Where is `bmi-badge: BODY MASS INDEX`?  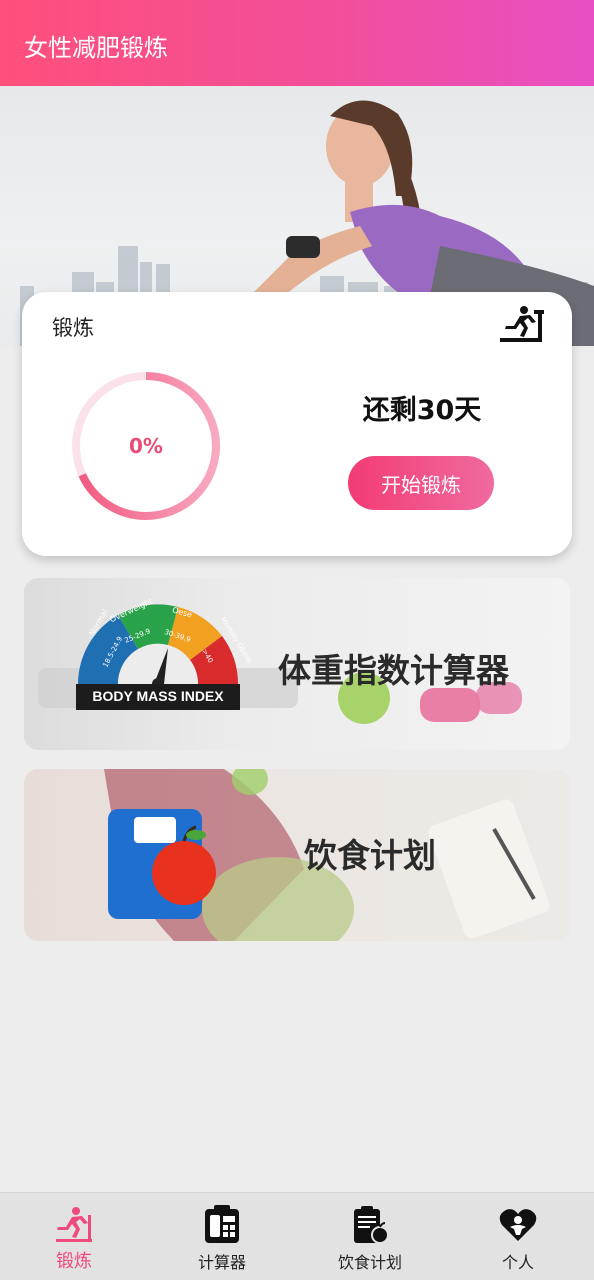
bmi-badge: BODY MASS INDEX is located at coordinates (158, 696).